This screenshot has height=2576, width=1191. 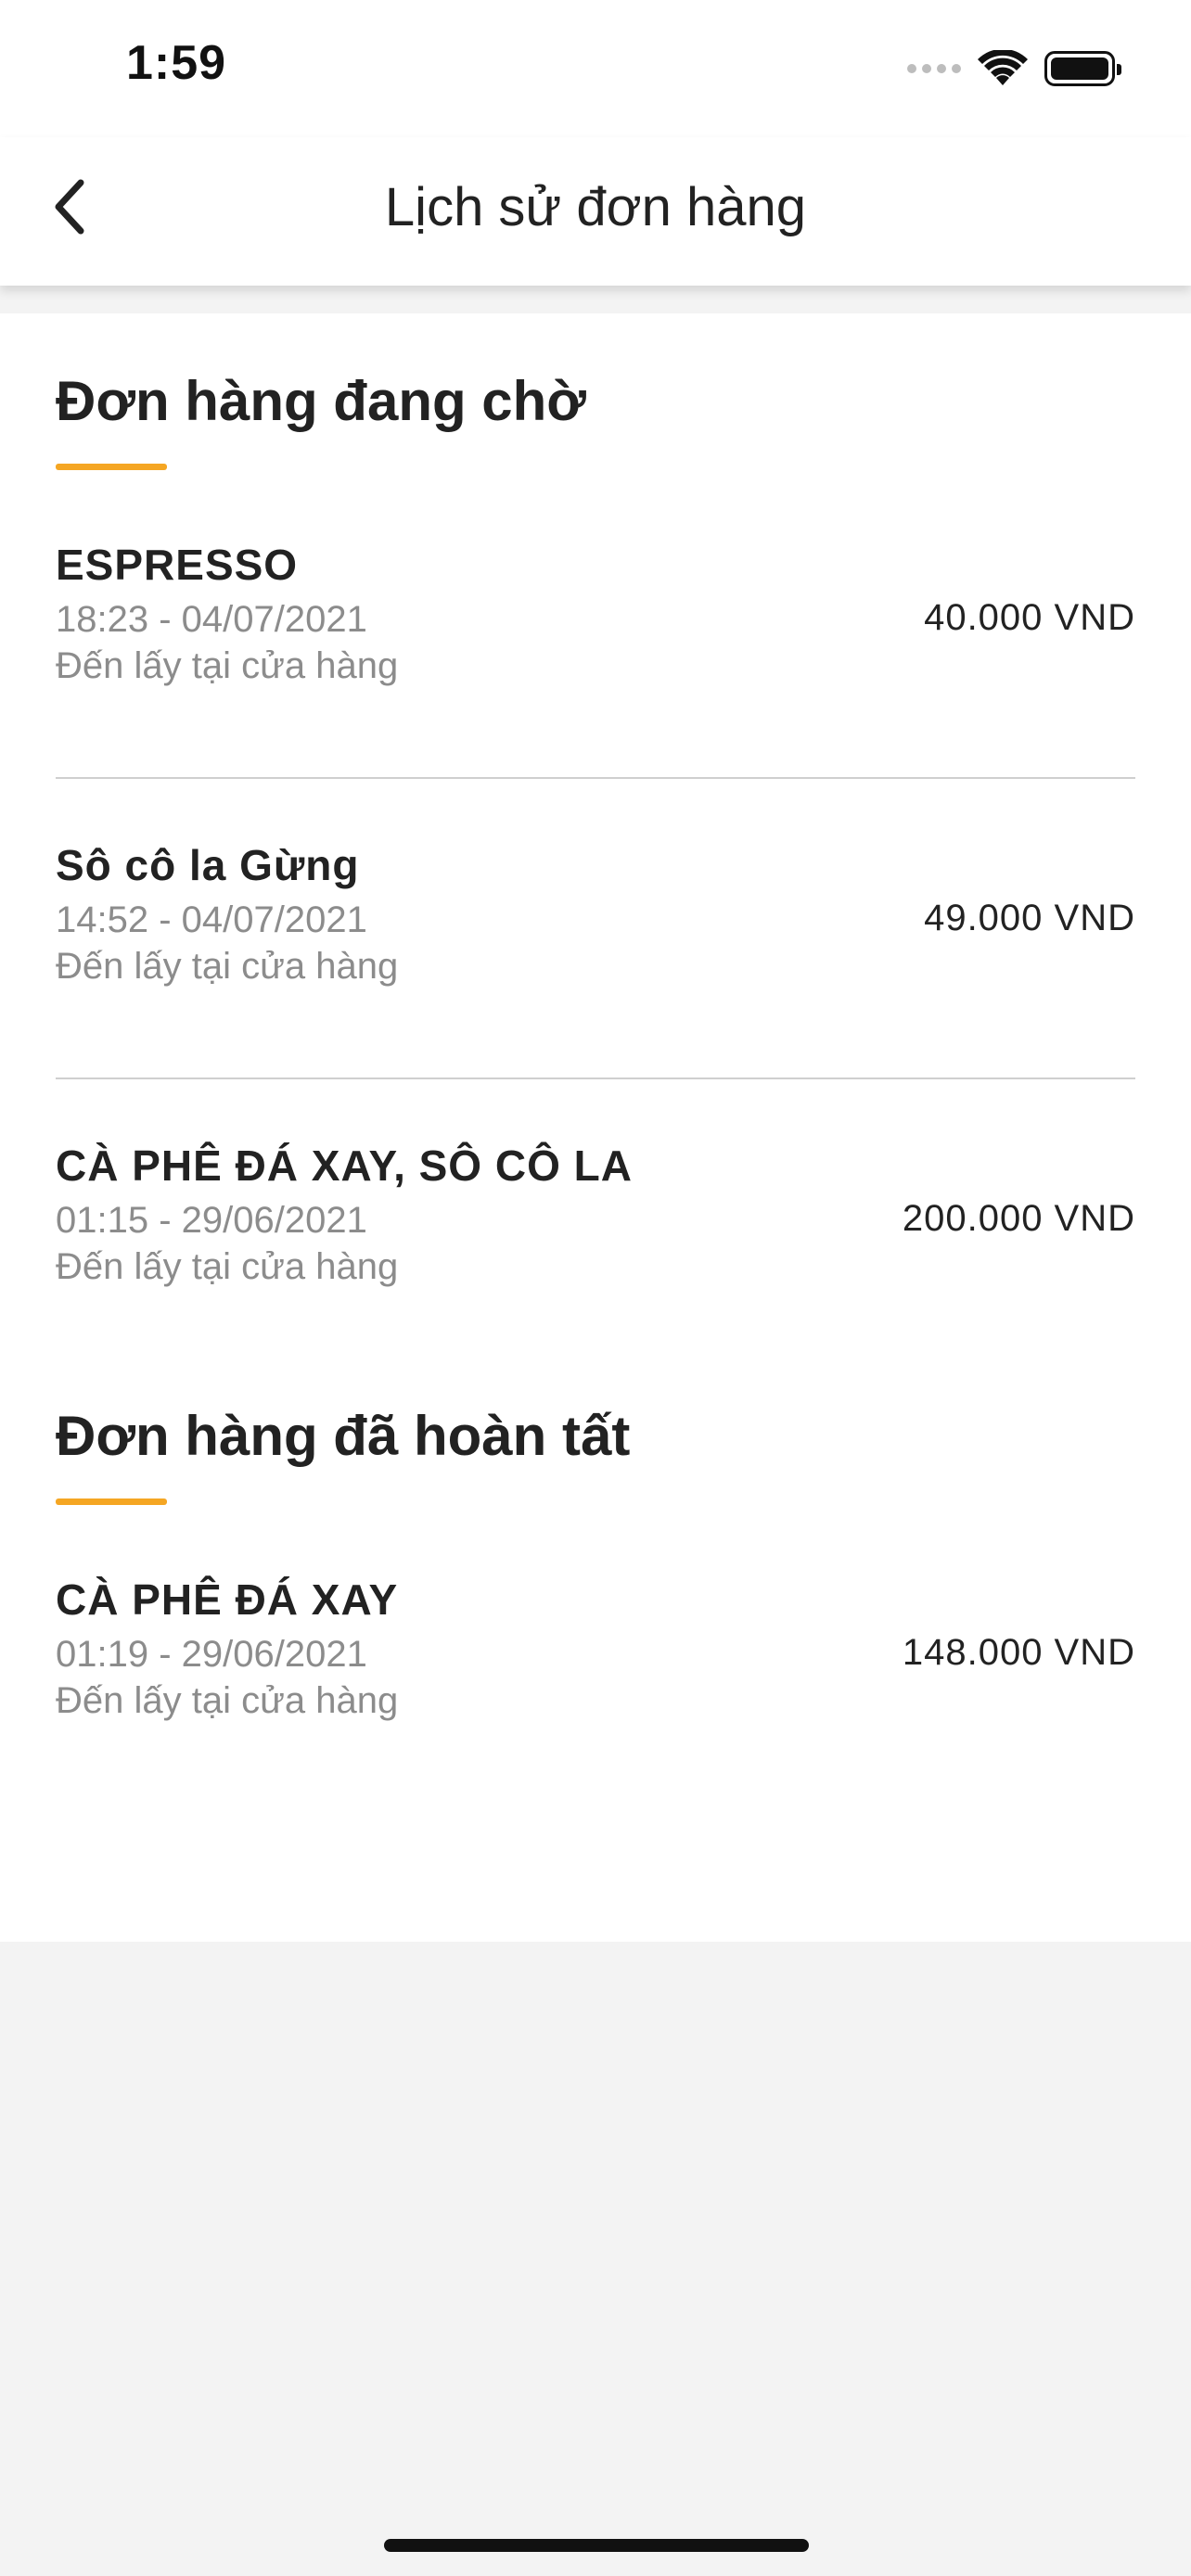 What do you see at coordinates (177, 565) in the screenshot?
I see `order-name: ESPRESSO` at bounding box center [177, 565].